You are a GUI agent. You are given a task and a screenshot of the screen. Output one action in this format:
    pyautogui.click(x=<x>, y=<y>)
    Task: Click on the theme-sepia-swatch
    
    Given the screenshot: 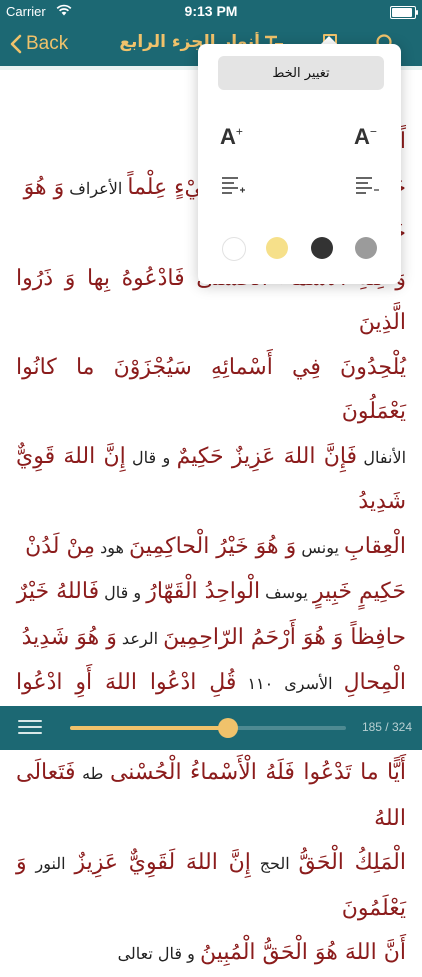 What is the action you would take?
    pyautogui.click(x=277, y=248)
    